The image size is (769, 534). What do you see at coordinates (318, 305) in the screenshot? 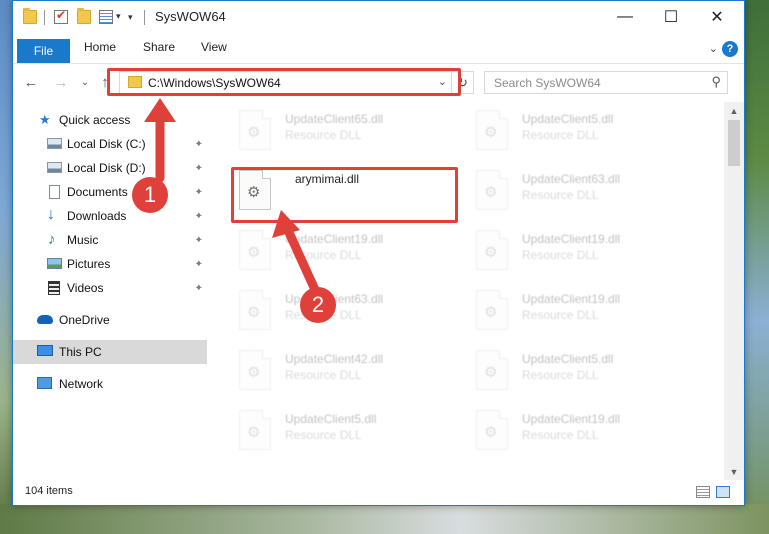
I see `step-marker-2: 2` at bounding box center [318, 305].